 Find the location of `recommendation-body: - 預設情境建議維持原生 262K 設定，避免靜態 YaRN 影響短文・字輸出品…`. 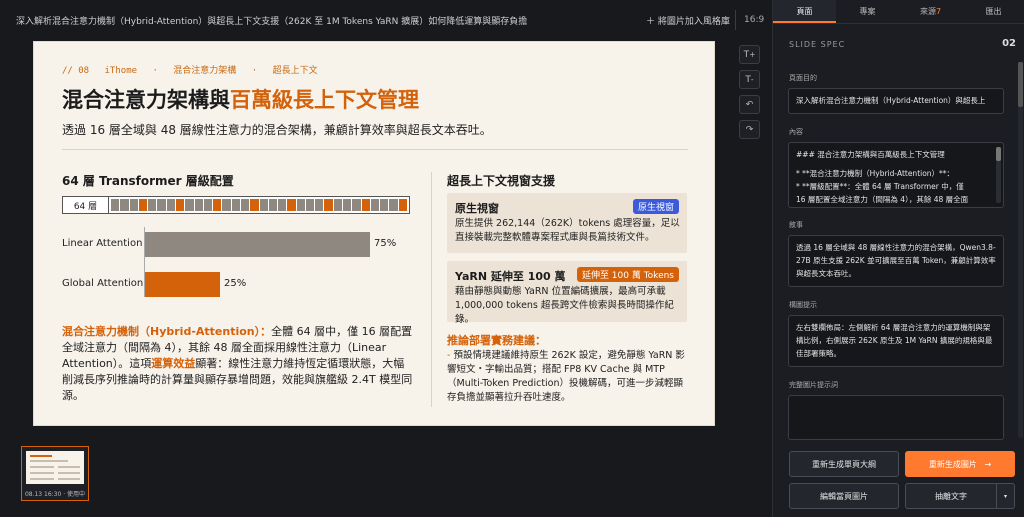

recommendation-body: - 預設情境建議維持原生 262K 設定，避免靜態 YaRN 影響短文・字輸出品… is located at coordinates (568, 377).